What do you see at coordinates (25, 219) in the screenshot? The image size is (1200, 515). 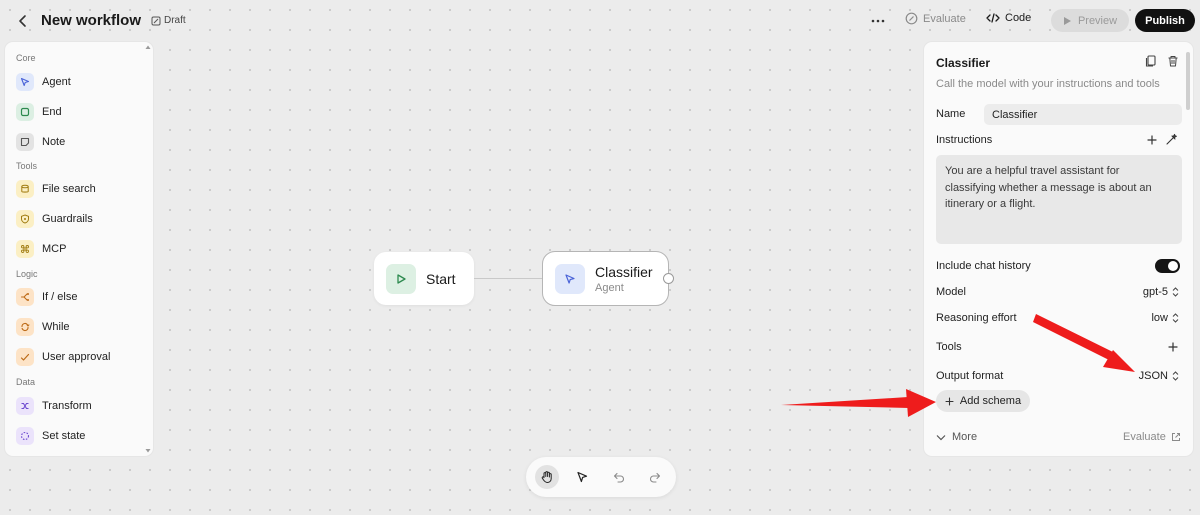 I see `shield-icon` at bounding box center [25, 219].